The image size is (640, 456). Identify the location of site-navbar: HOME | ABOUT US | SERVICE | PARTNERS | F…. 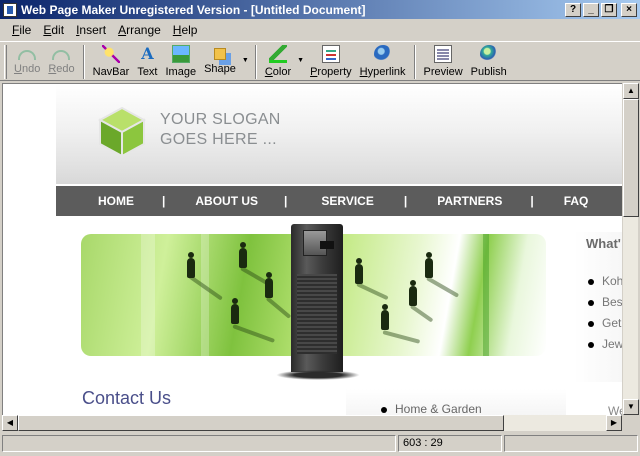
(339, 201).